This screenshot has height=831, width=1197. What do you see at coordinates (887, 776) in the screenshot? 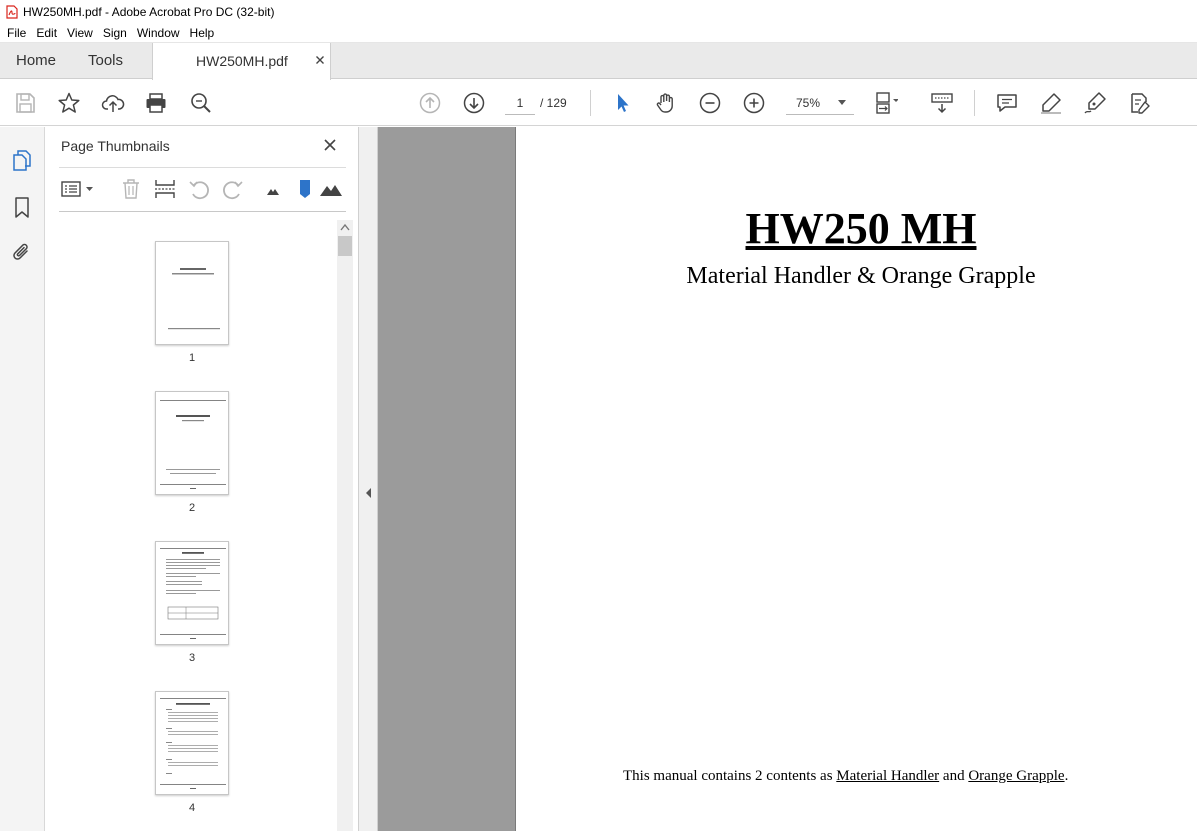
I see `material-handler-link: Material Handler` at bounding box center [887, 776].